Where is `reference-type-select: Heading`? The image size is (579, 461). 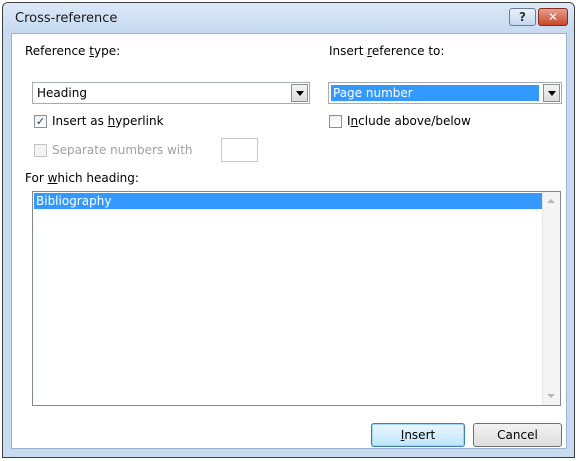
reference-type-select: Heading is located at coordinates (171, 93).